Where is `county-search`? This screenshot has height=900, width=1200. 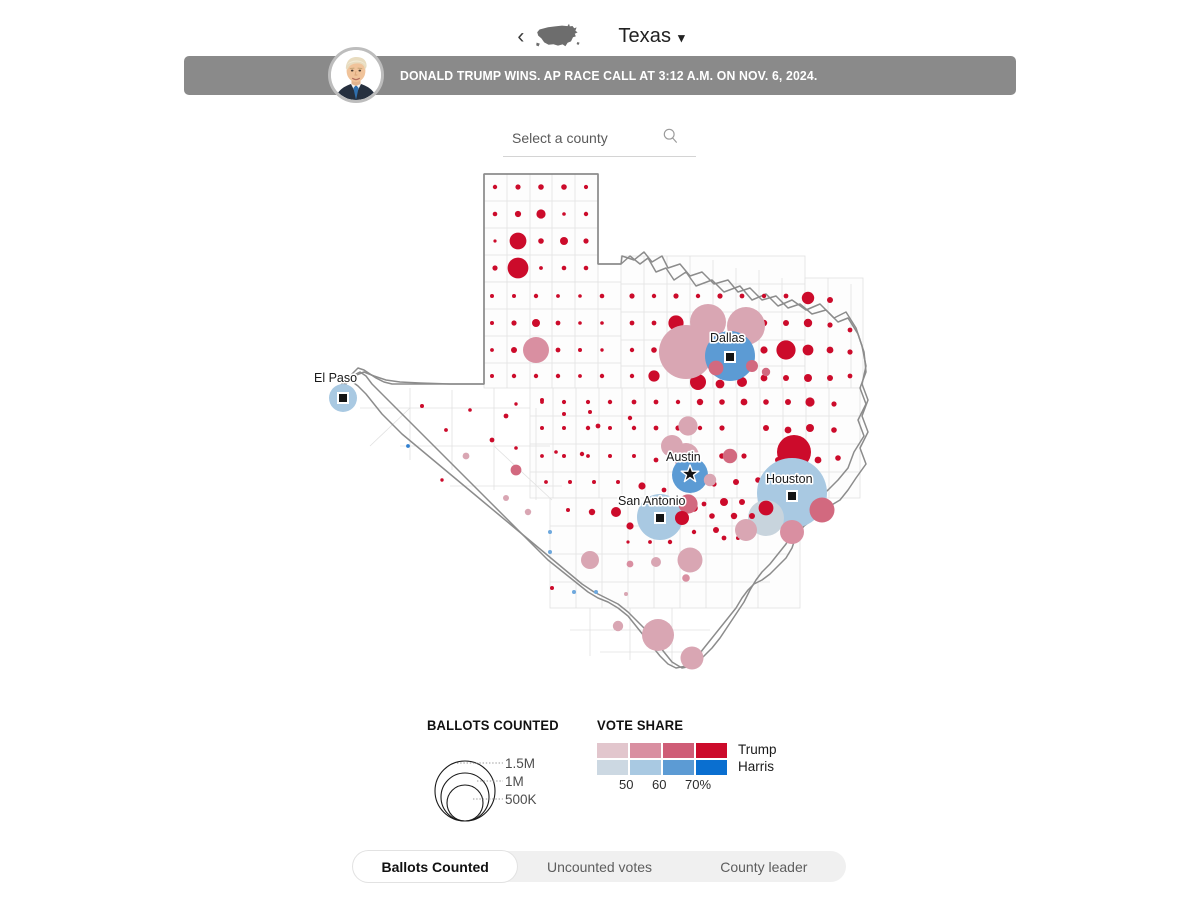 county-search is located at coordinates (599, 140).